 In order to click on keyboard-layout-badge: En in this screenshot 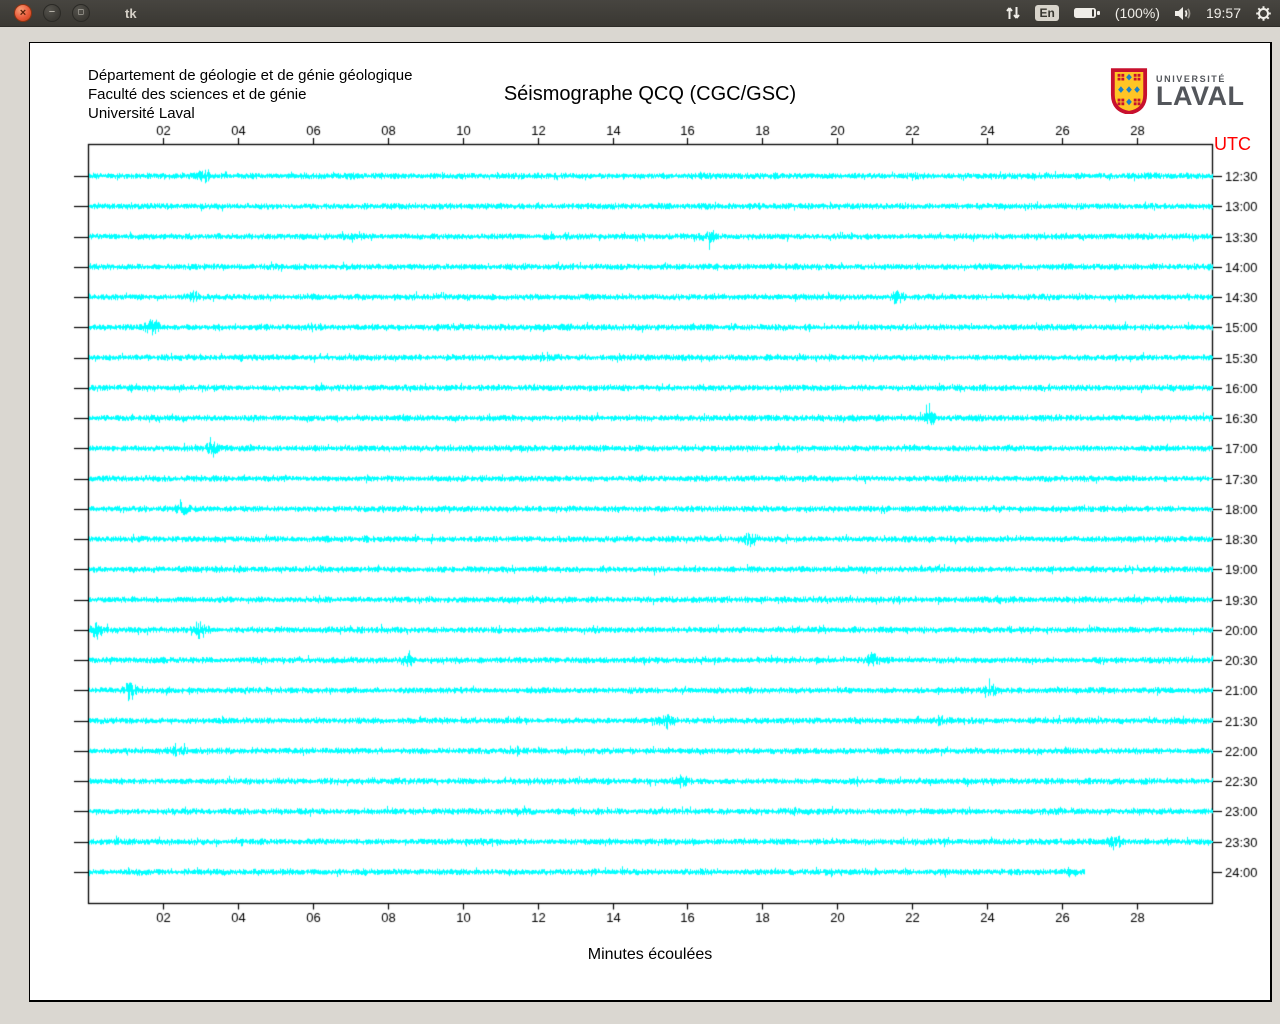, I will do `click(1047, 13)`.